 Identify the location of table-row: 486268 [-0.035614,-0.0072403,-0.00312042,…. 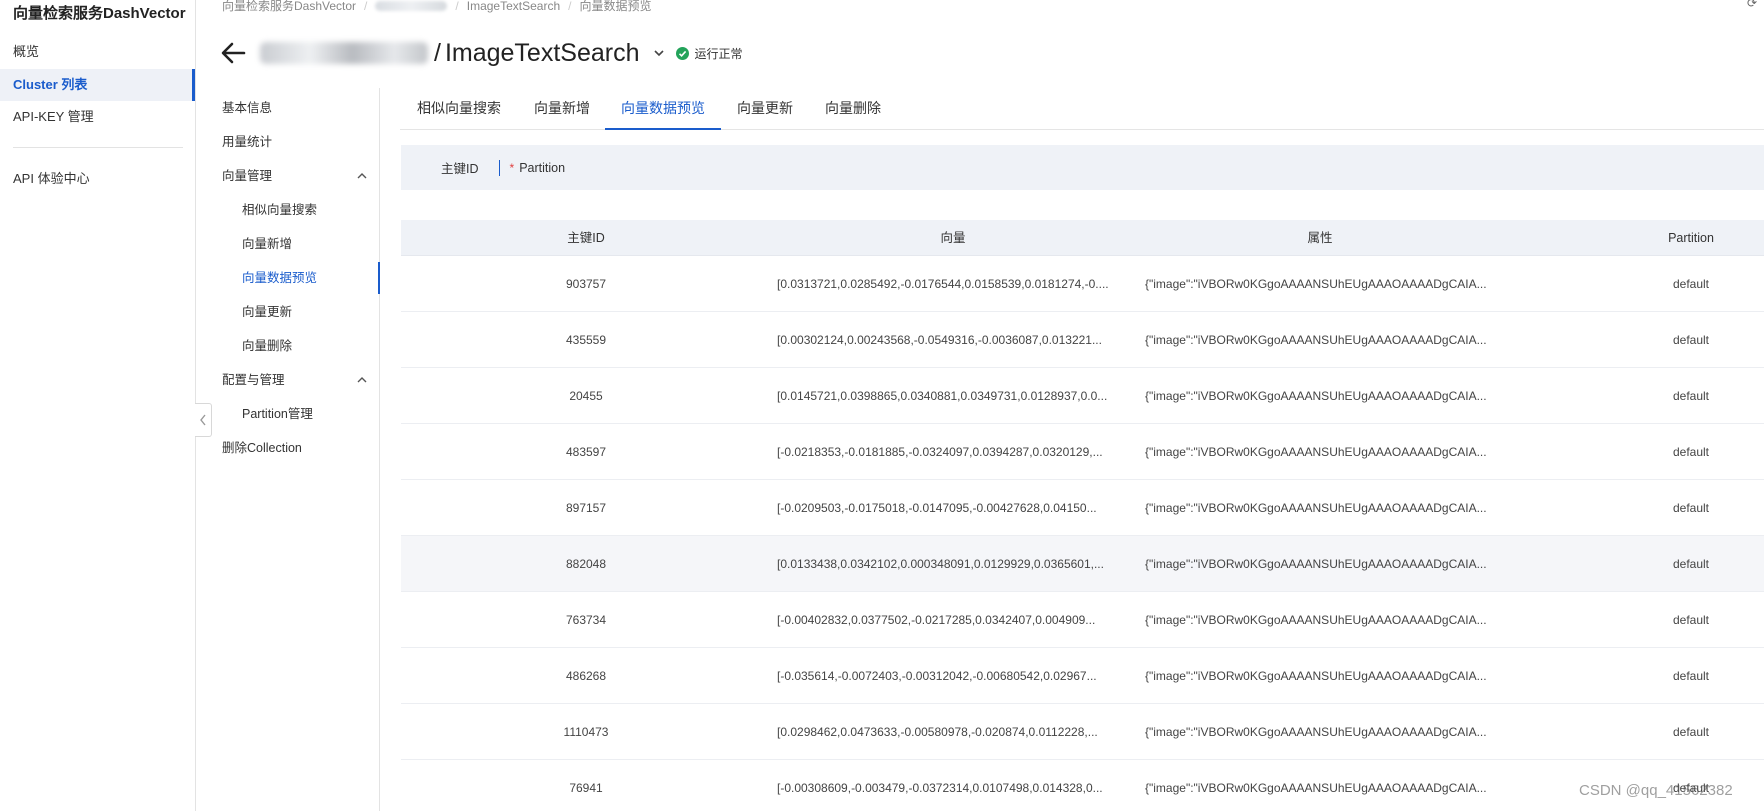
(1082, 676).